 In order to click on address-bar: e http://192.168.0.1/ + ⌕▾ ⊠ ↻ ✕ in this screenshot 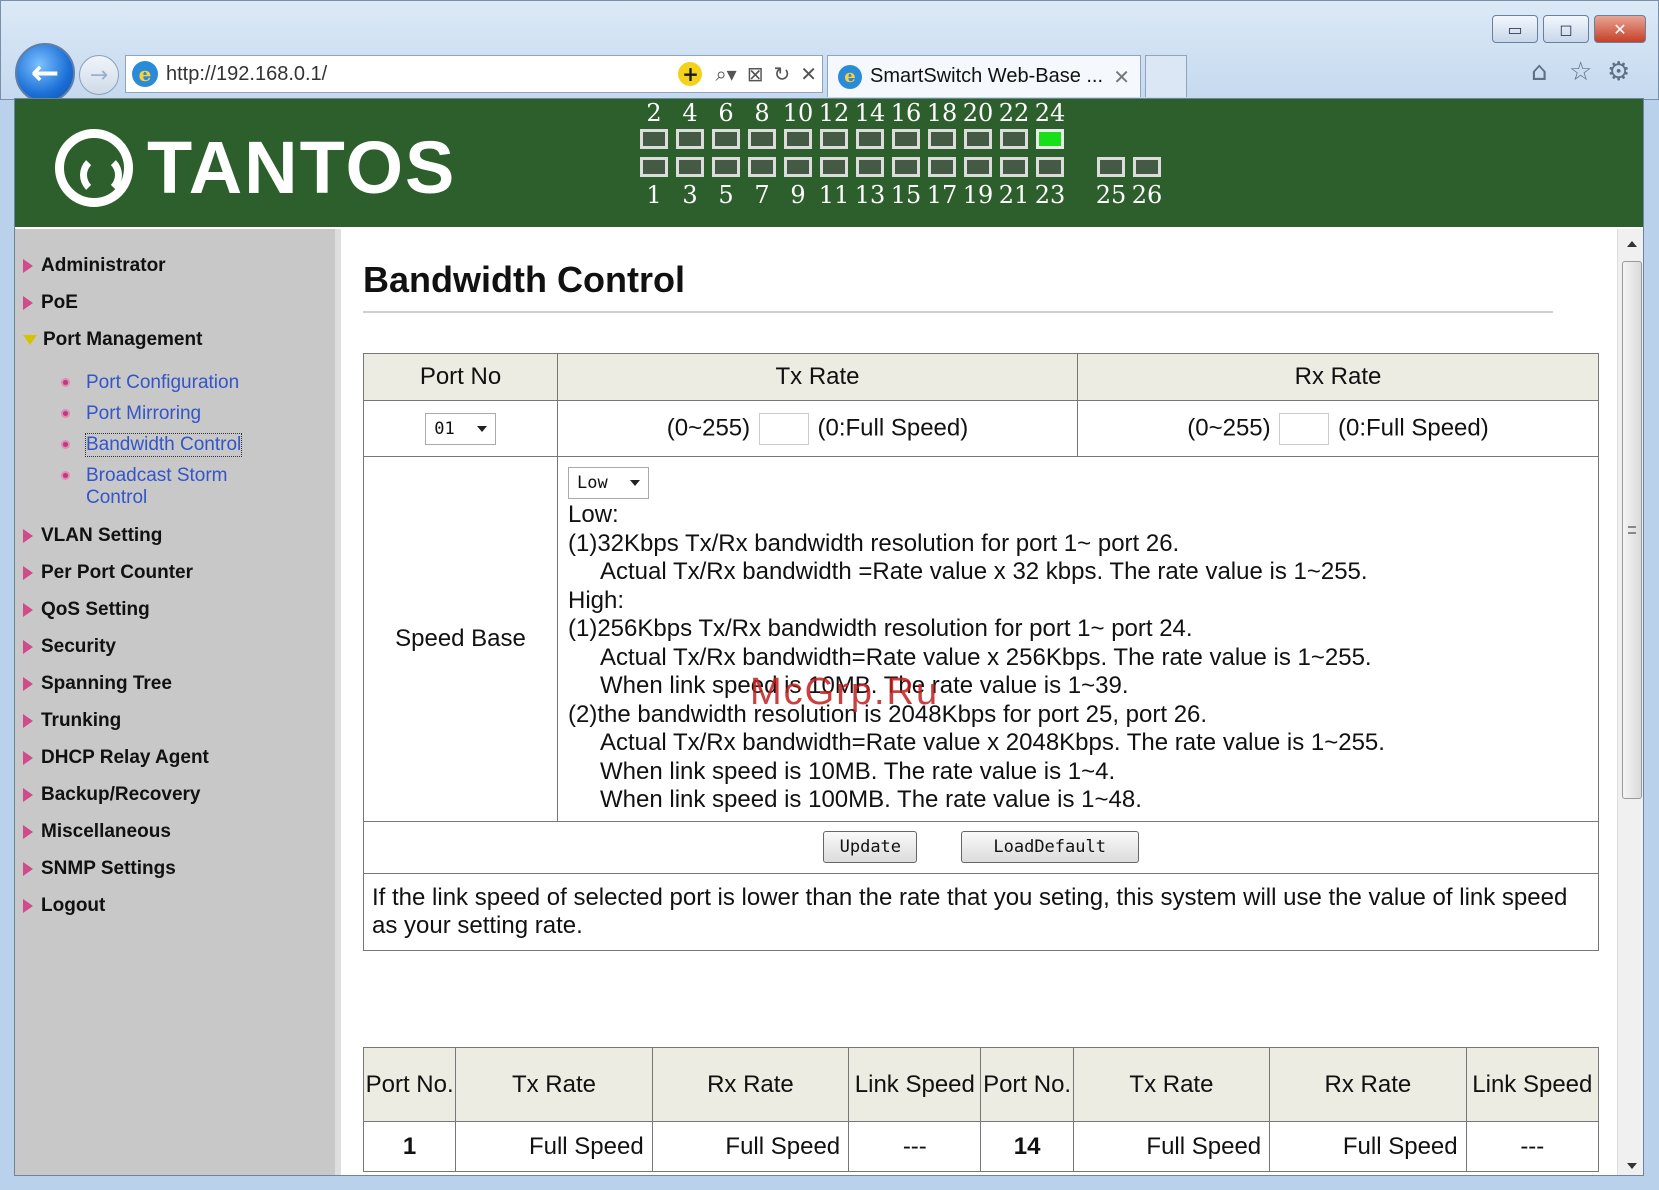, I will do `click(474, 74)`.